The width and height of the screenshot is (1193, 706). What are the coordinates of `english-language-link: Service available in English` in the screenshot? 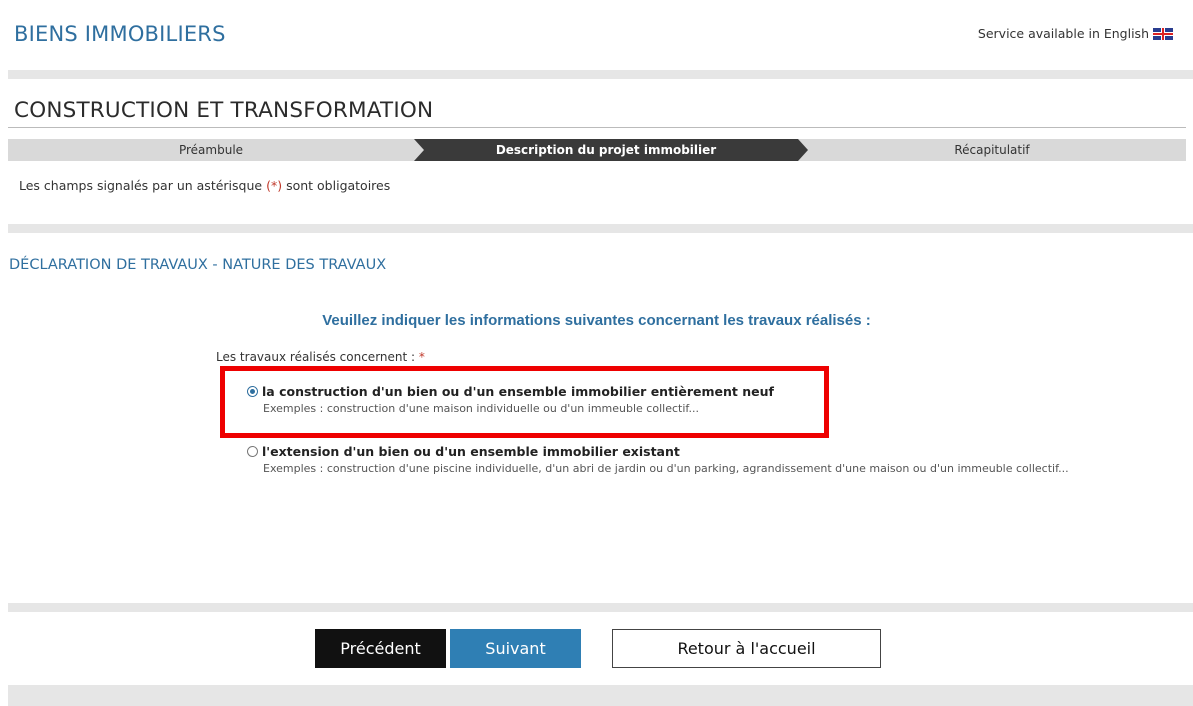 It's located at (1075, 33).